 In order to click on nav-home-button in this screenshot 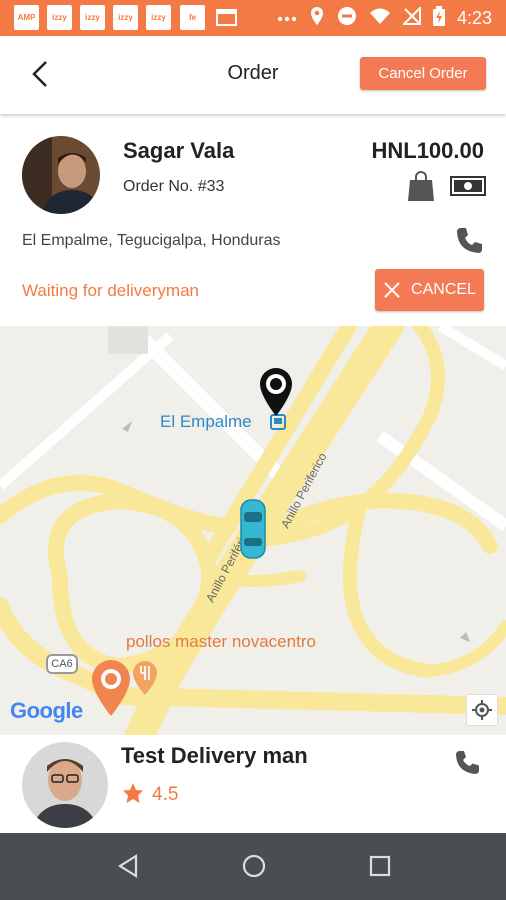, I will do `click(254, 868)`.